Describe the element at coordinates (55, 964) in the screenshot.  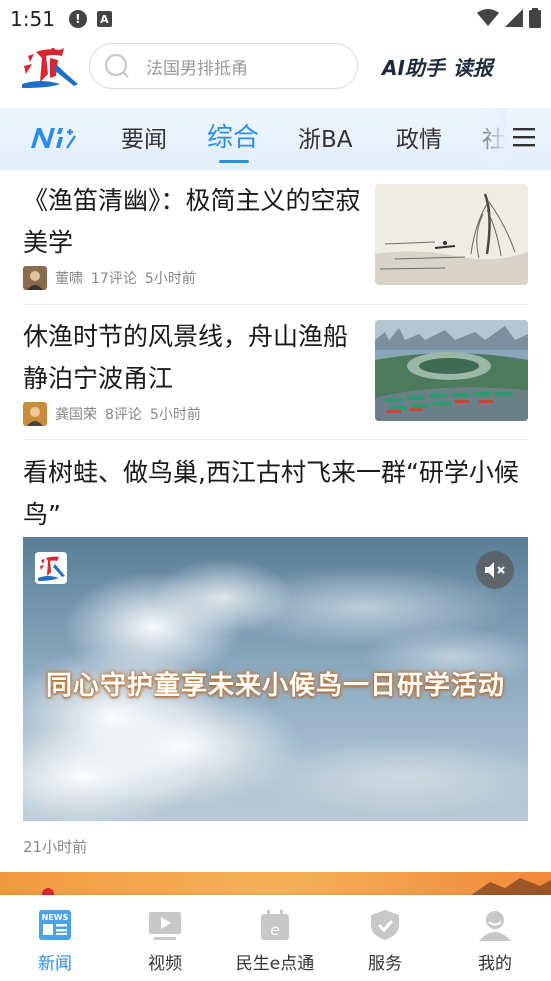
I see `nav-label: 新闻` at that location.